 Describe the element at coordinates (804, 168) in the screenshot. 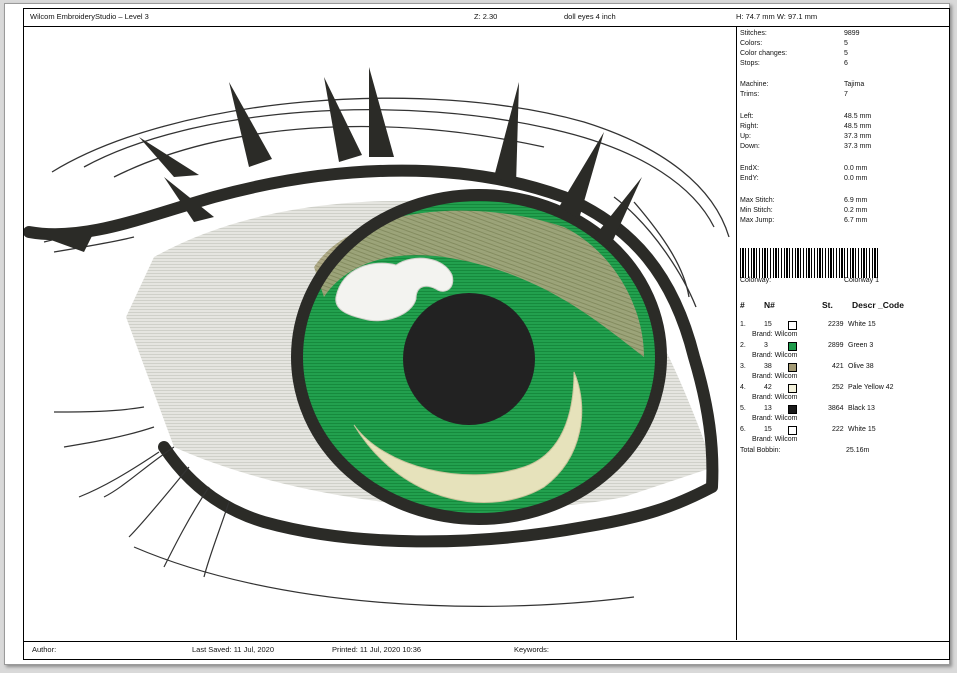

I see `stat-row: EndX: 0.0 mm` at that location.